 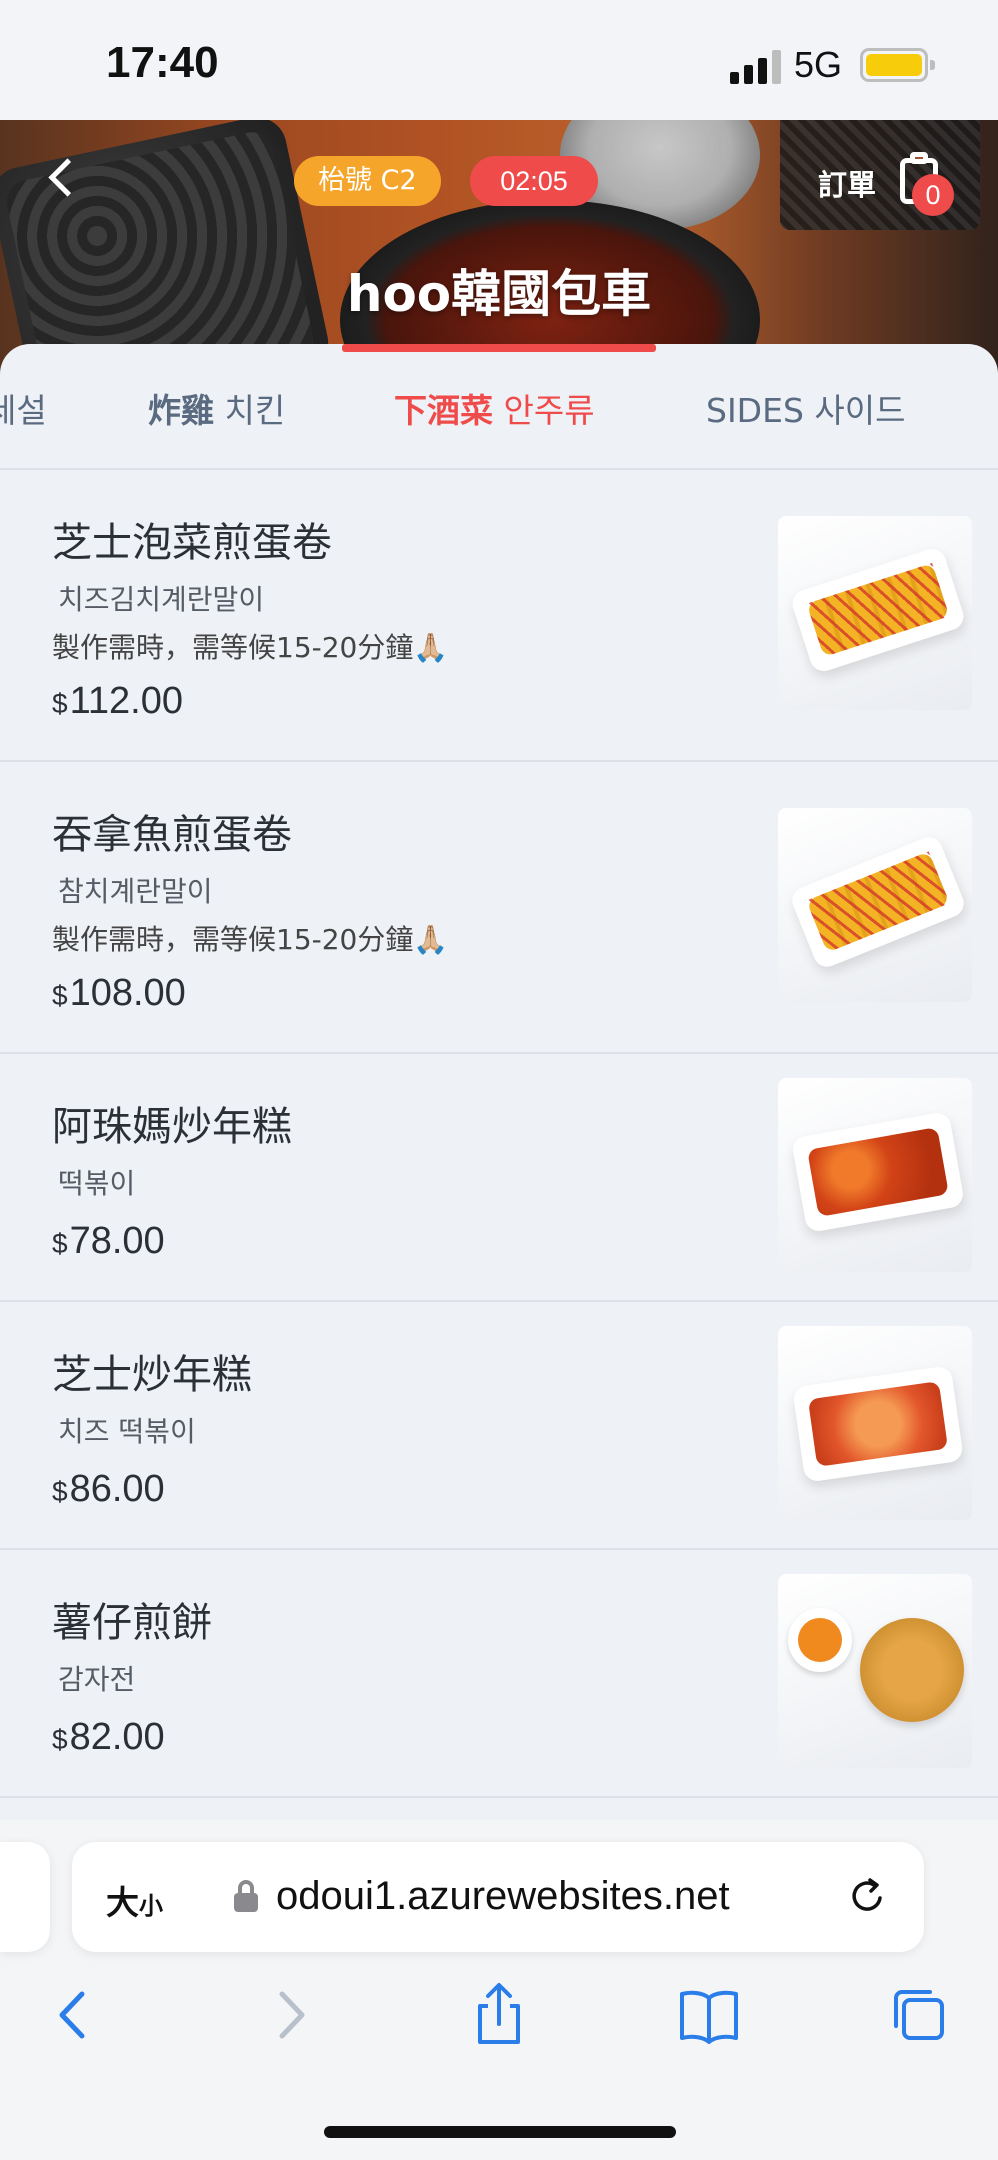 What do you see at coordinates (709, 2015) in the screenshot?
I see `bookmarks-icon` at bounding box center [709, 2015].